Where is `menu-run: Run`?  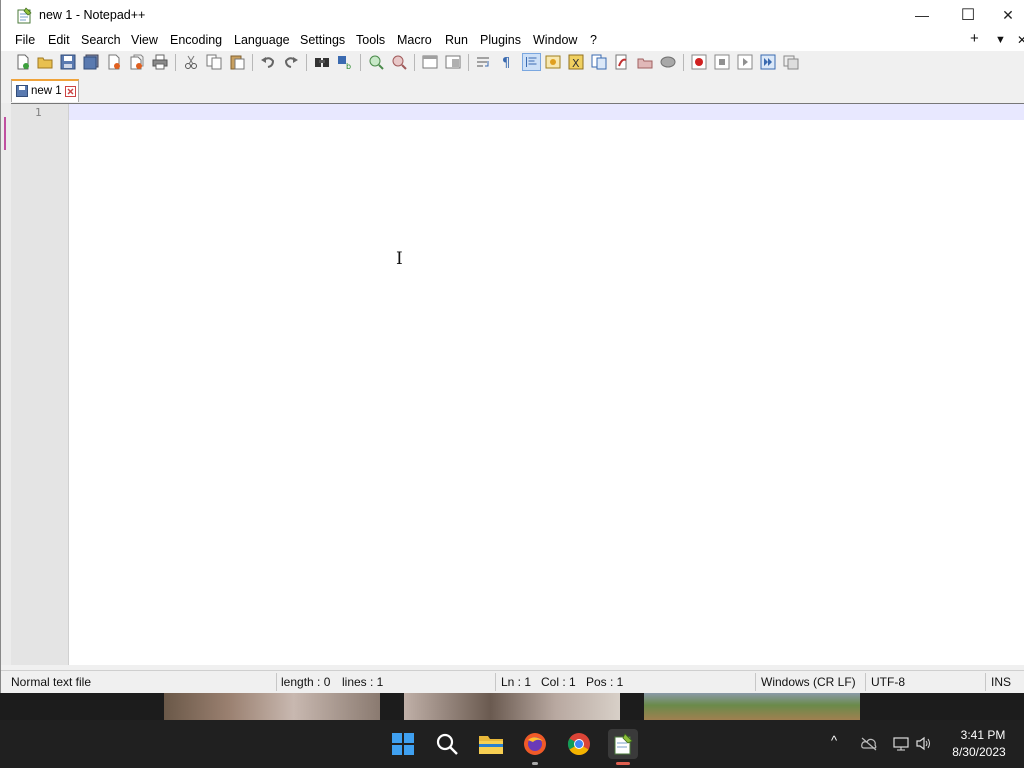 menu-run: Run is located at coordinates (456, 40).